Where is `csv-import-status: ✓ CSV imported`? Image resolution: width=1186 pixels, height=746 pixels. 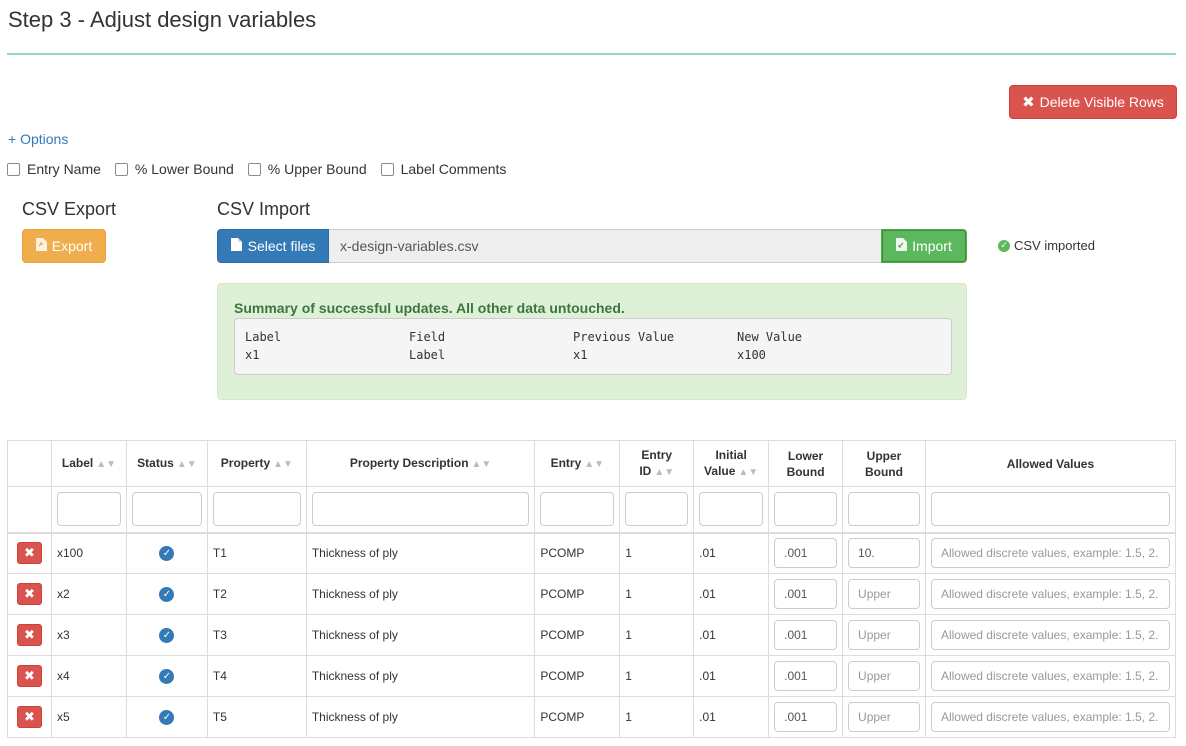 csv-import-status: ✓ CSV imported is located at coordinates (1046, 245).